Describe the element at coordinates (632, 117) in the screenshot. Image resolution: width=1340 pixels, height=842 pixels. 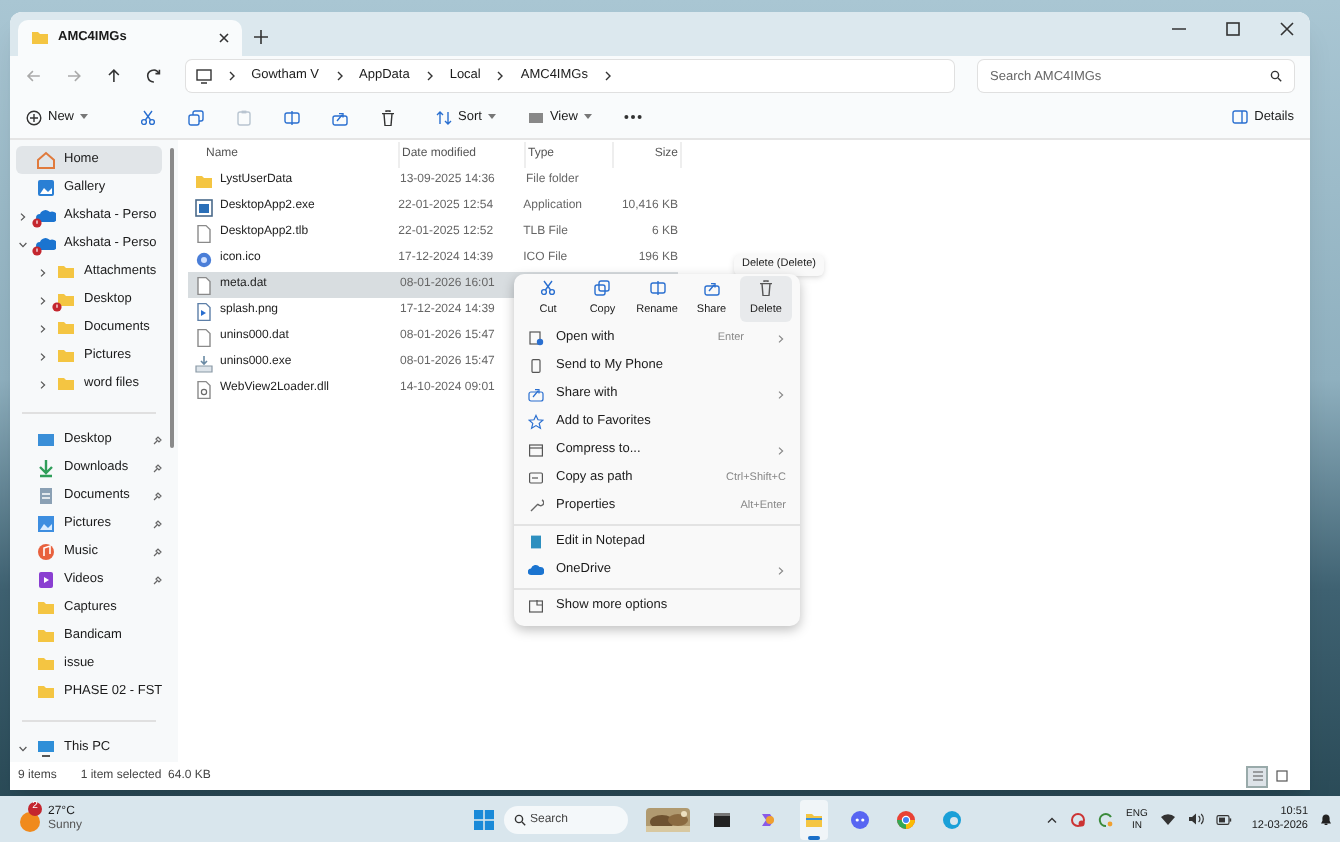
I see `more-icon` at that location.